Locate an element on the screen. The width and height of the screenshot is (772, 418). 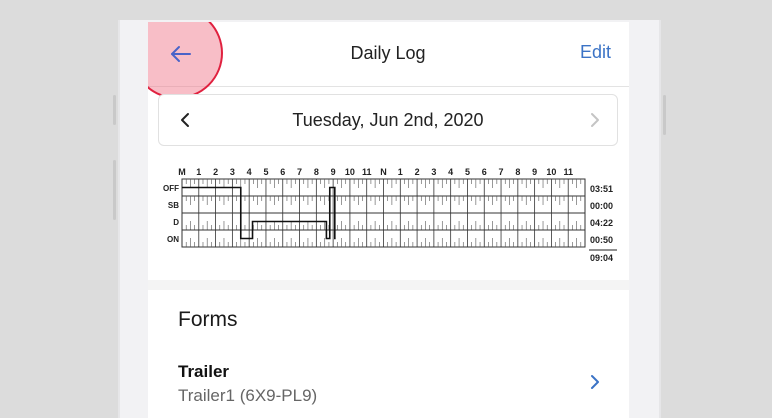
trailer-chevron is located at coordinates (595, 382).